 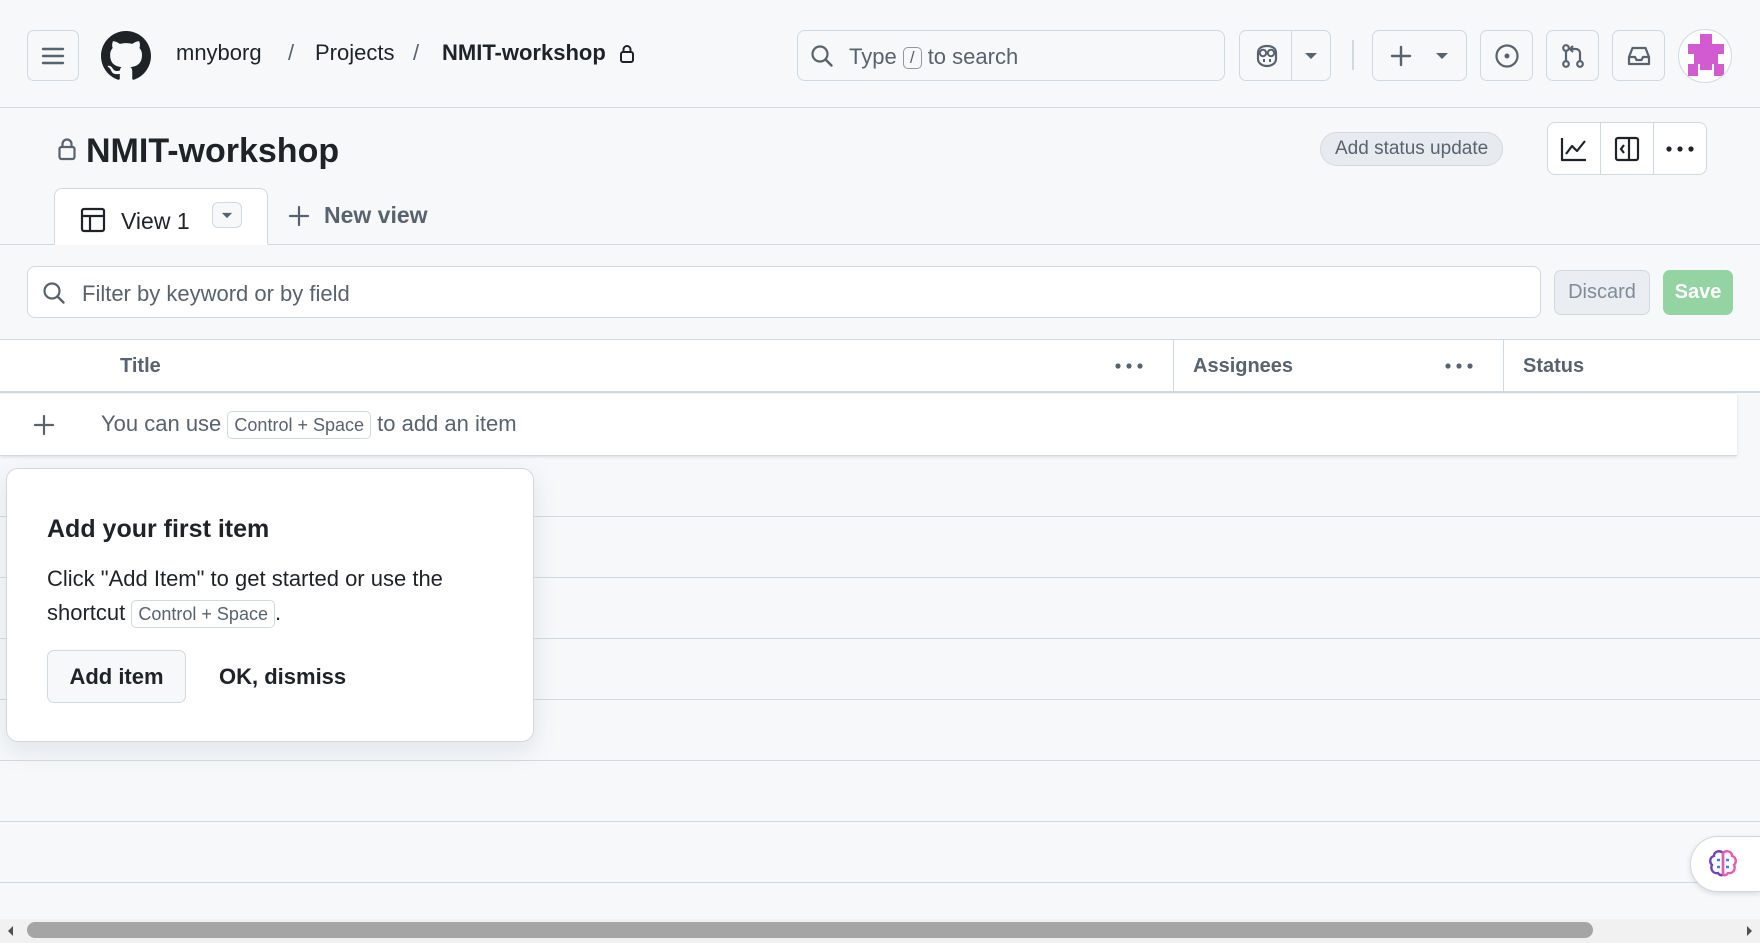 What do you see at coordinates (524, 53) in the screenshot?
I see `breadcrumb-project: NMIT-workshop` at bounding box center [524, 53].